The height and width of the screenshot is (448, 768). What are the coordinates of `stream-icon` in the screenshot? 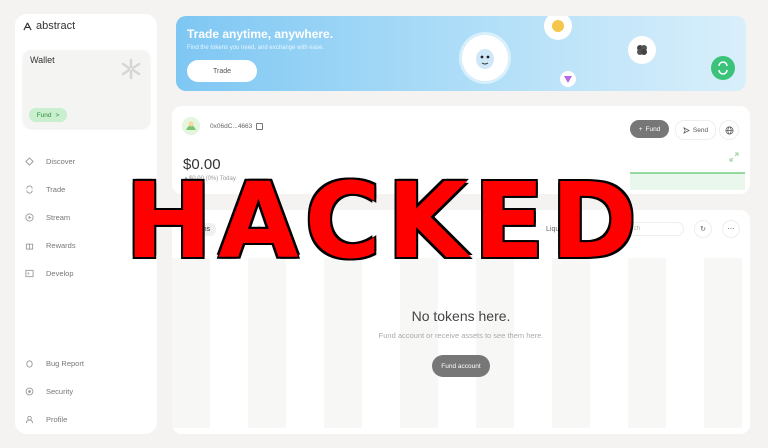 It's located at (29, 217).